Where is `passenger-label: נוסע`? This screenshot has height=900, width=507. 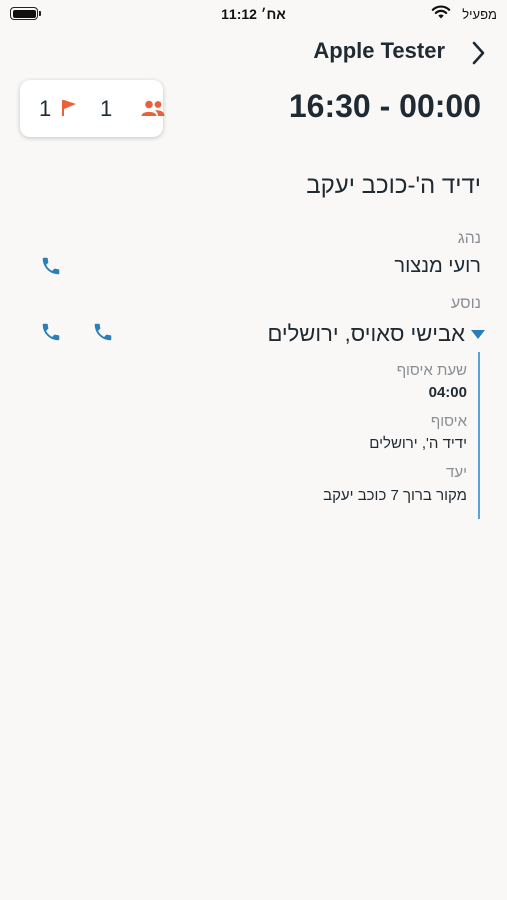 passenger-label: נוסע is located at coordinates (465, 303).